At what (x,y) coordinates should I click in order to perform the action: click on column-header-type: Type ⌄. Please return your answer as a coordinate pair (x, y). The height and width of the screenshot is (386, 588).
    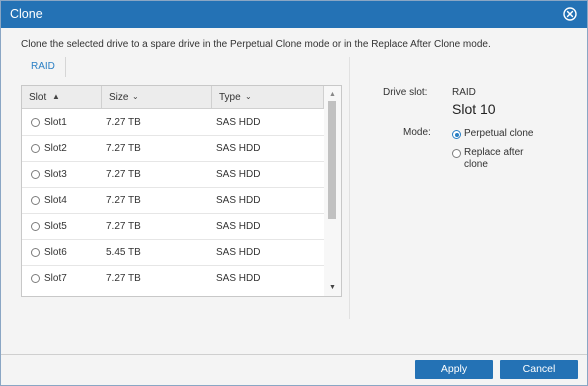
    Looking at the image, I should click on (268, 97).